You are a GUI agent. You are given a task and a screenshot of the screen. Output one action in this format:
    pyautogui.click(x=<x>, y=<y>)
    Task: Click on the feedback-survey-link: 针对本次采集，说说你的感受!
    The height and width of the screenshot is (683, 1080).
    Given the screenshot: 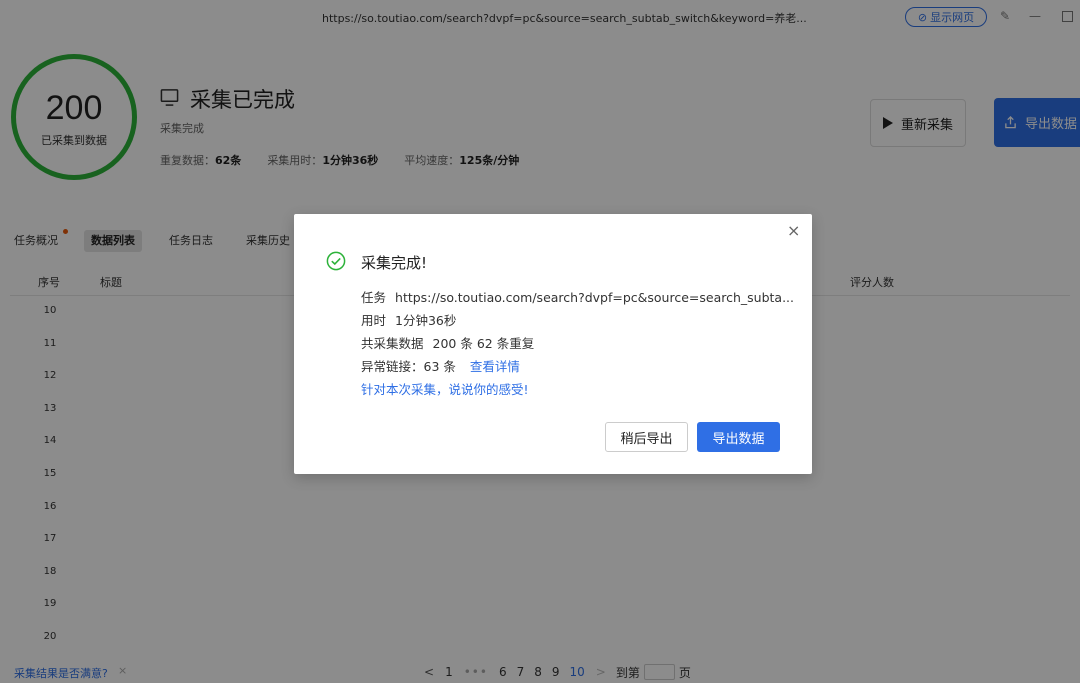 What is the action you would take?
    pyautogui.click(x=577, y=389)
    